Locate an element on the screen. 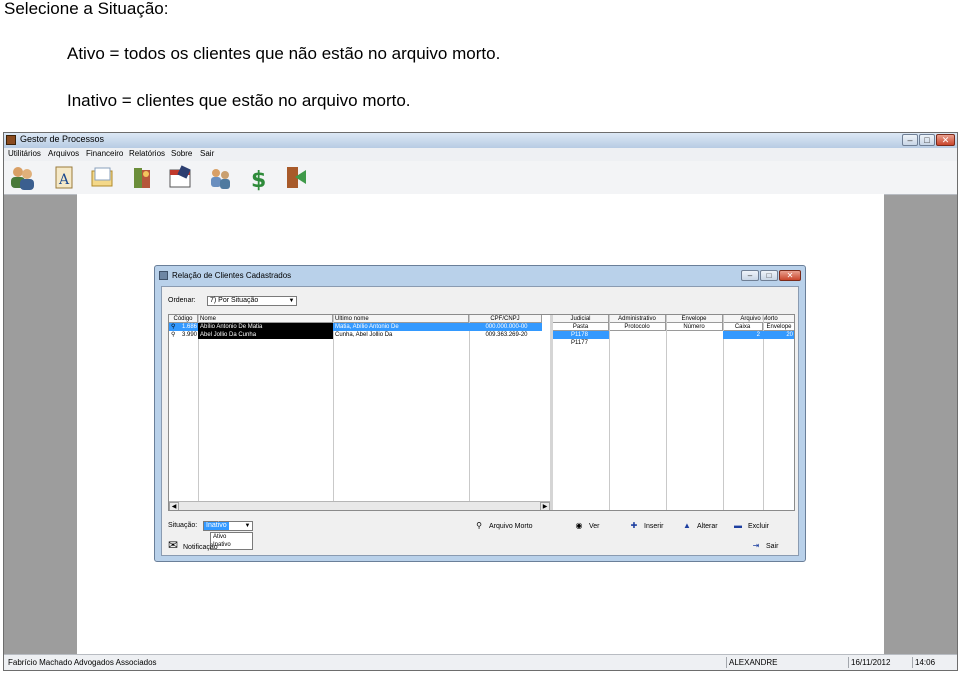  menu-financeiro: Financeiro is located at coordinates (104, 153).